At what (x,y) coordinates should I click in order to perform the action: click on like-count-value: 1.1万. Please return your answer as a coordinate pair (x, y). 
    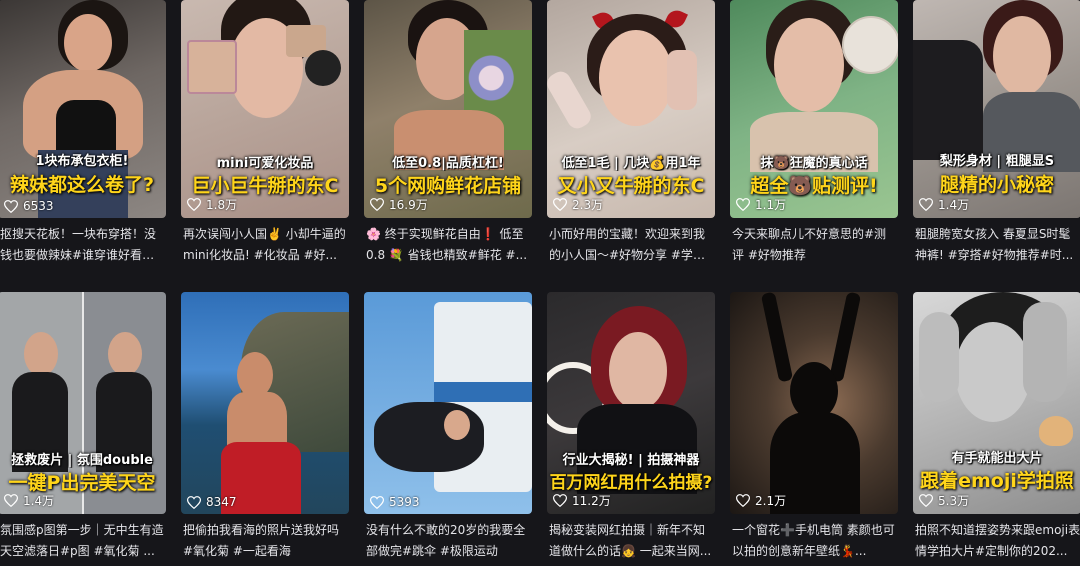
    Looking at the image, I should click on (771, 205).